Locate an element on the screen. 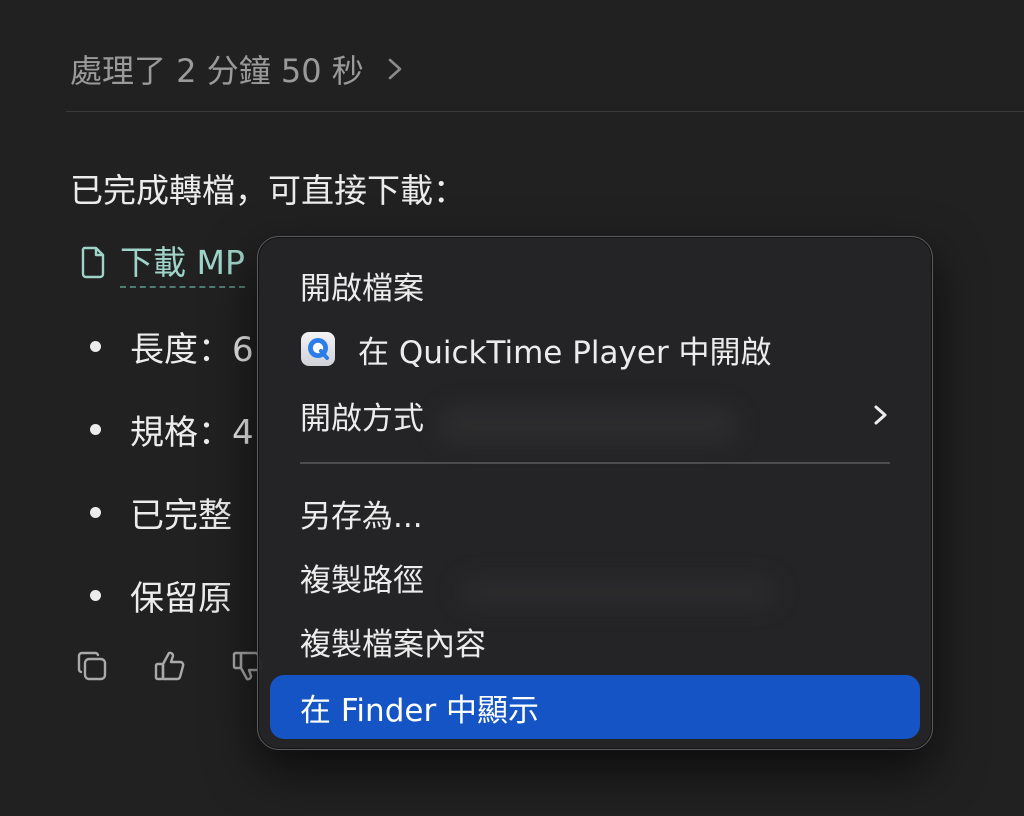 The width and height of the screenshot is (1024, 816). menu-item-label: 開啟檔案 is located at coordinates (362, 288).